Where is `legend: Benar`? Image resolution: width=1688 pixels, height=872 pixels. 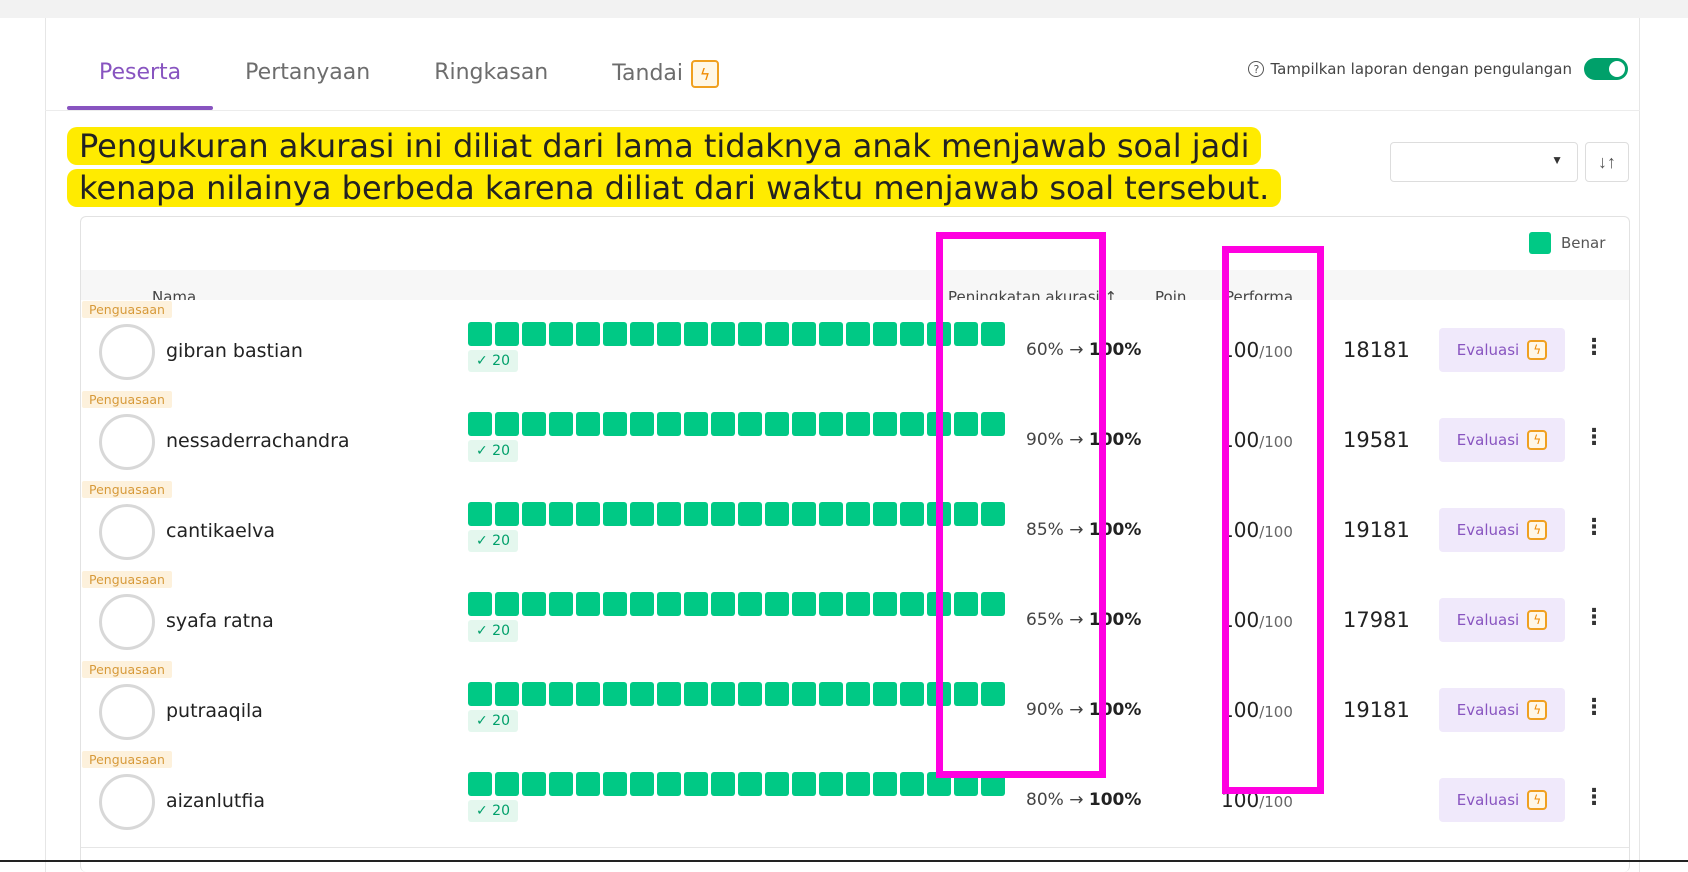 legend: Benar is located at coordinates (1567, 243).